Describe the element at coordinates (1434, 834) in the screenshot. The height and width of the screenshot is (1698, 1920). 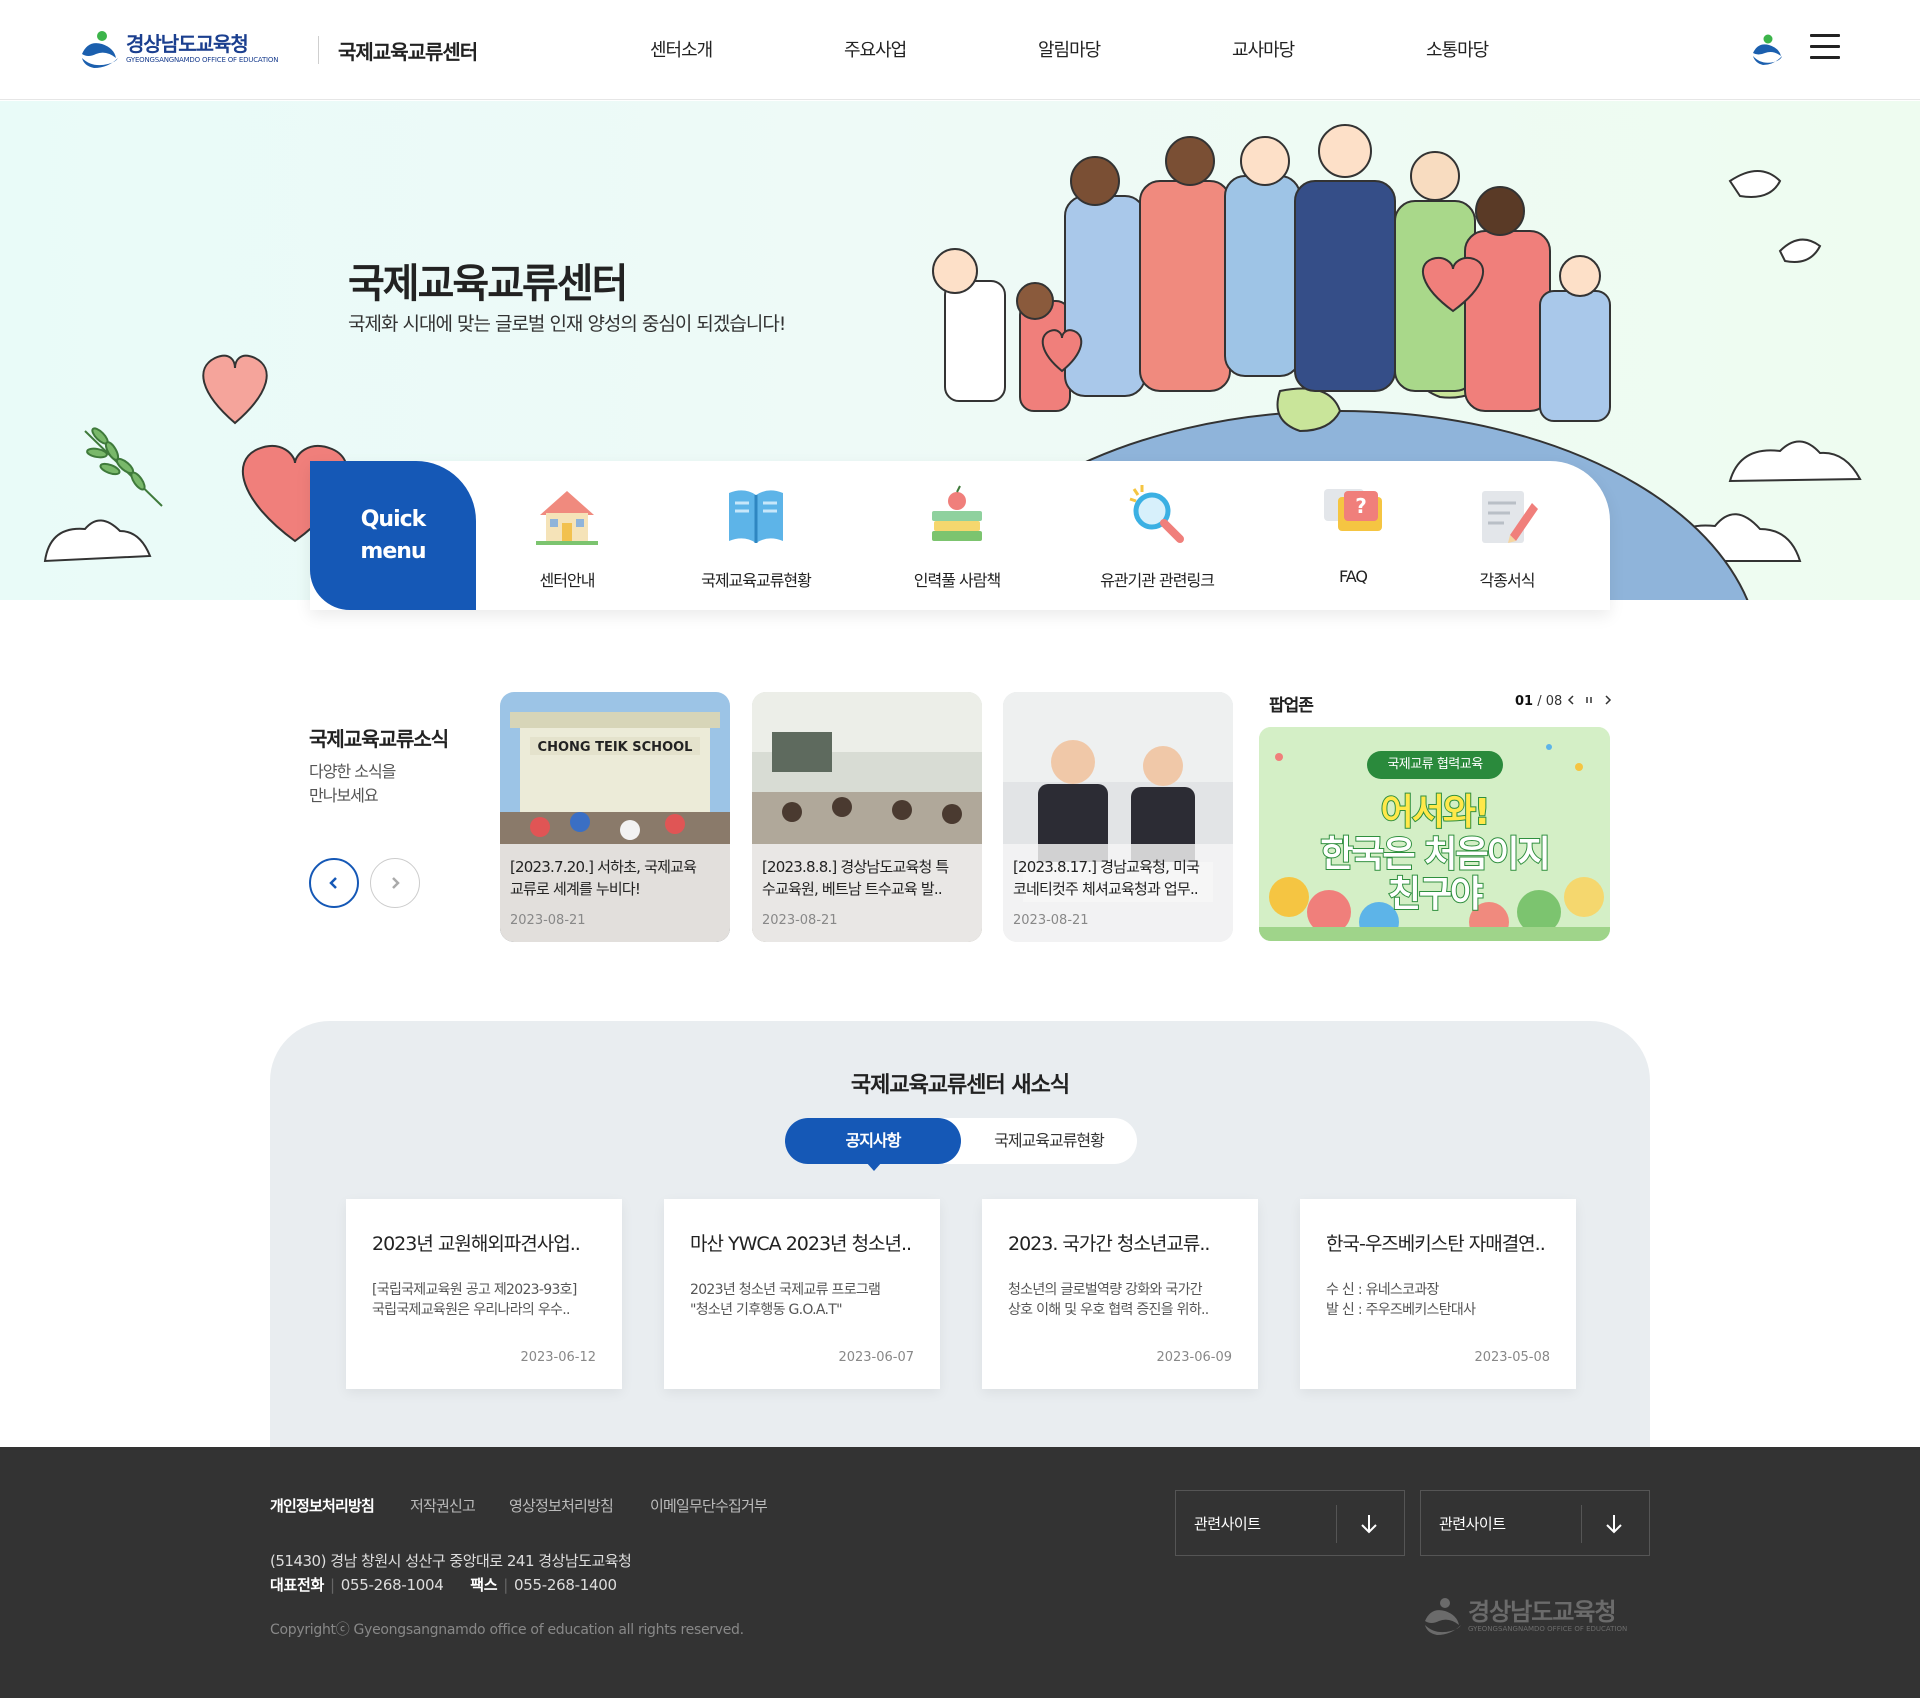
I see `popup-banner: 국제교류 협력교육 어서와! 한국은 처음이지 친구야` at that location.